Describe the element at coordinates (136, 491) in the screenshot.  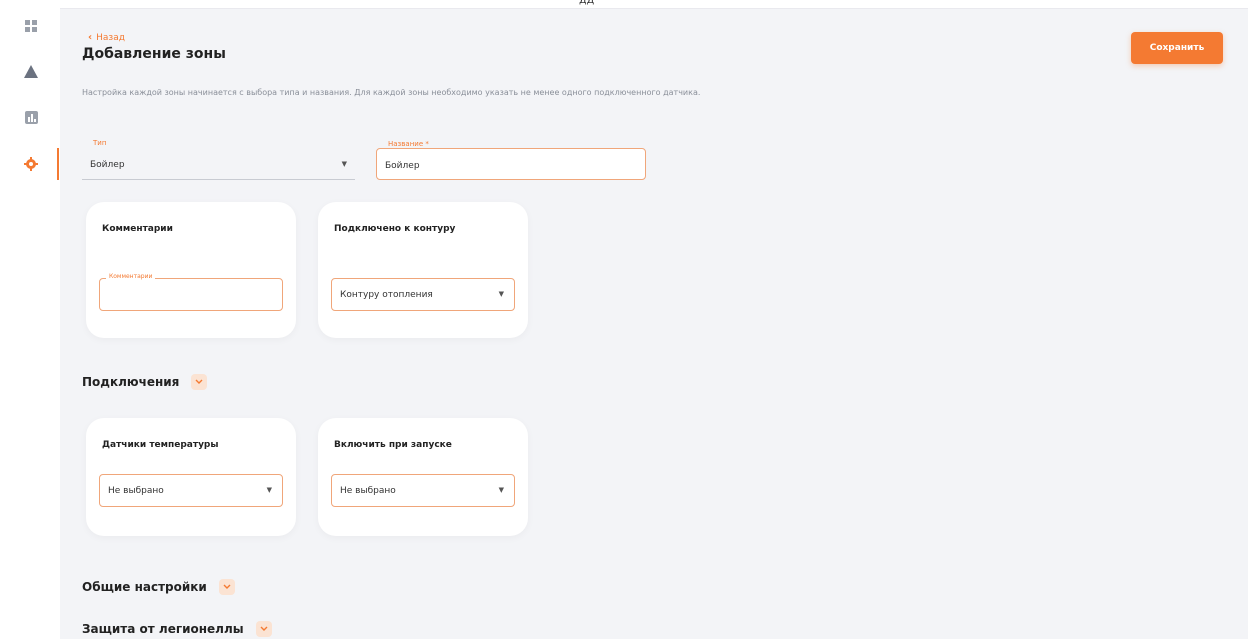
I see `temp-sensors-value: Не выбрано` at that location.